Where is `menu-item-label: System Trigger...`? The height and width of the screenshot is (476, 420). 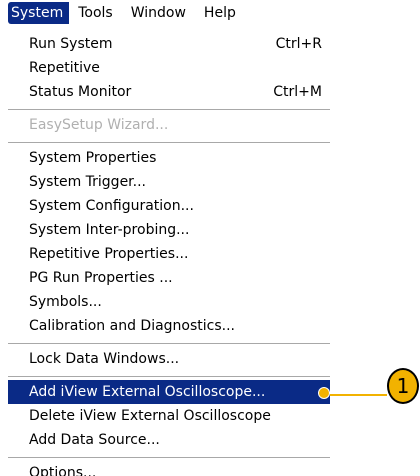 menu-item-label: System Trigger... is located at coordinates (88, 182).